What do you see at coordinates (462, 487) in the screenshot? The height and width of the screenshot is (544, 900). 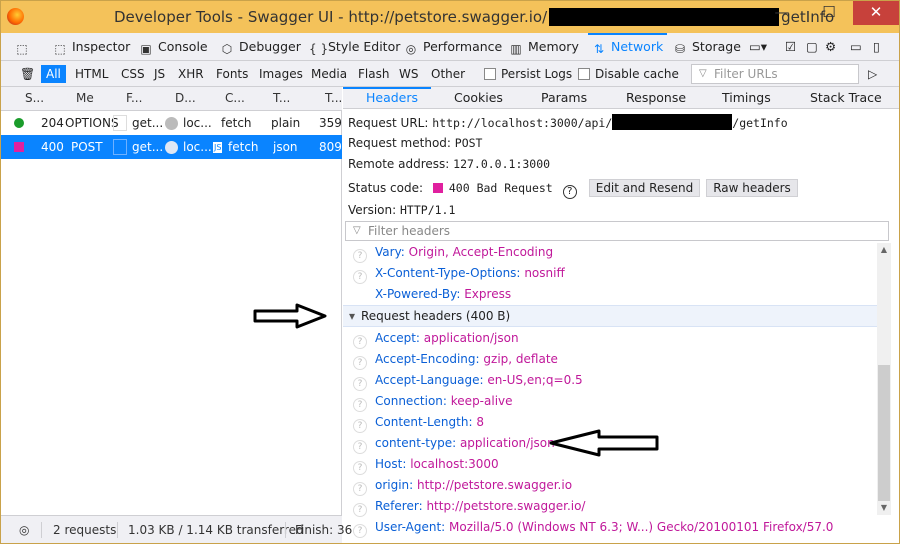 I see `header-row: ? origin: http://petstore.swagger.io` at bounding box center [462, 487].